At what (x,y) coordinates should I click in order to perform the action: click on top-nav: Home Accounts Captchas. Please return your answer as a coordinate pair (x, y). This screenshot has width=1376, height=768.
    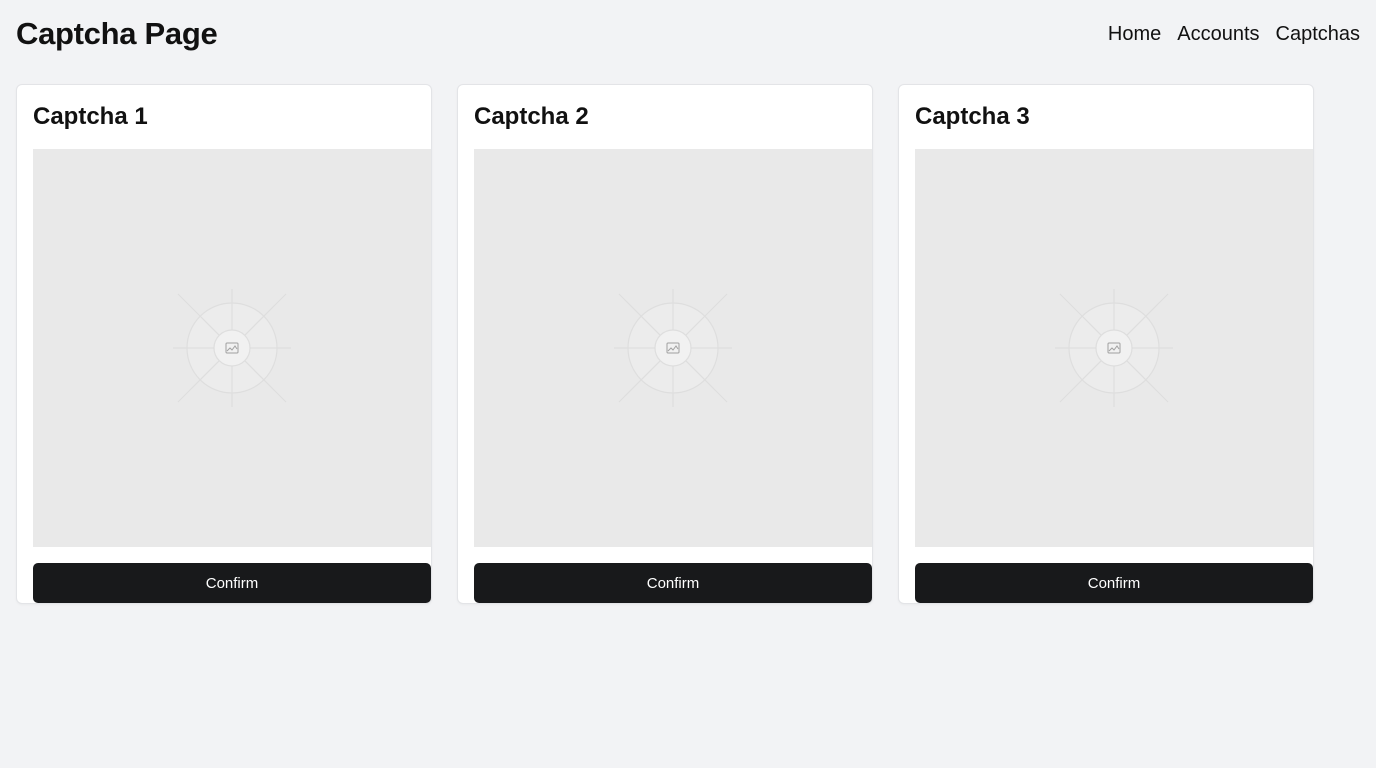
    Looking at the image, I should click on (1234, 34).